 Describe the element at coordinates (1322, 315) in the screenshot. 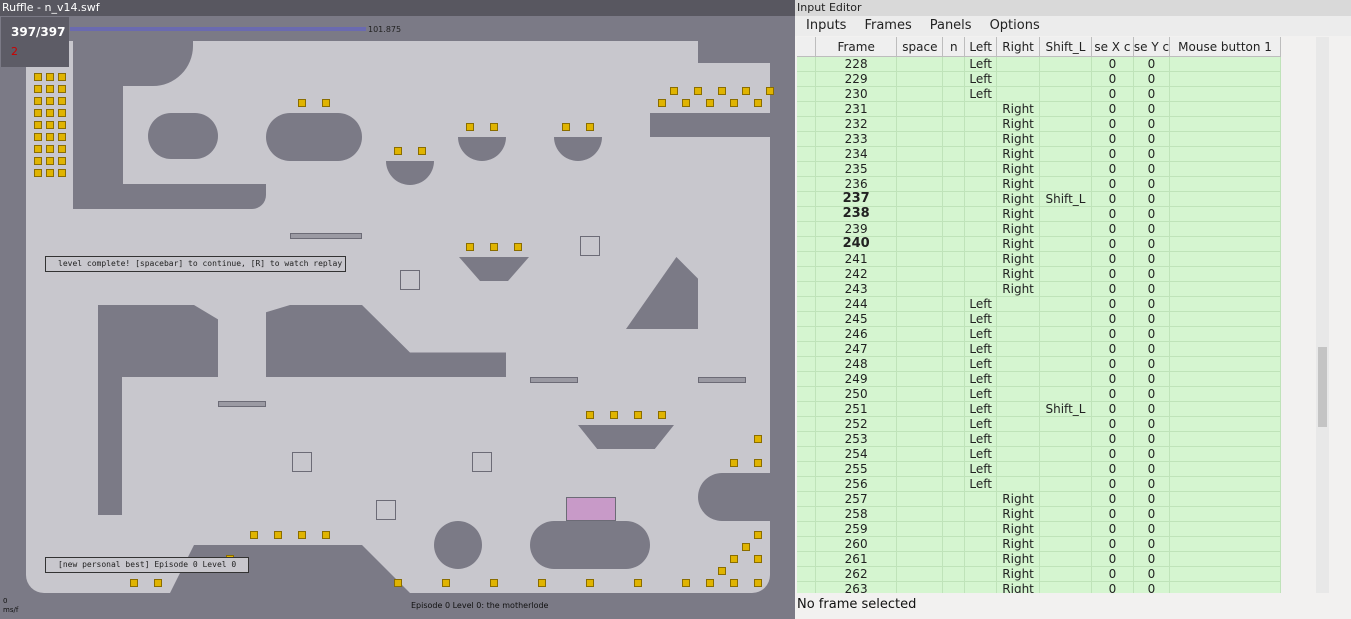

I see `vertical-scrollbar` at that location.